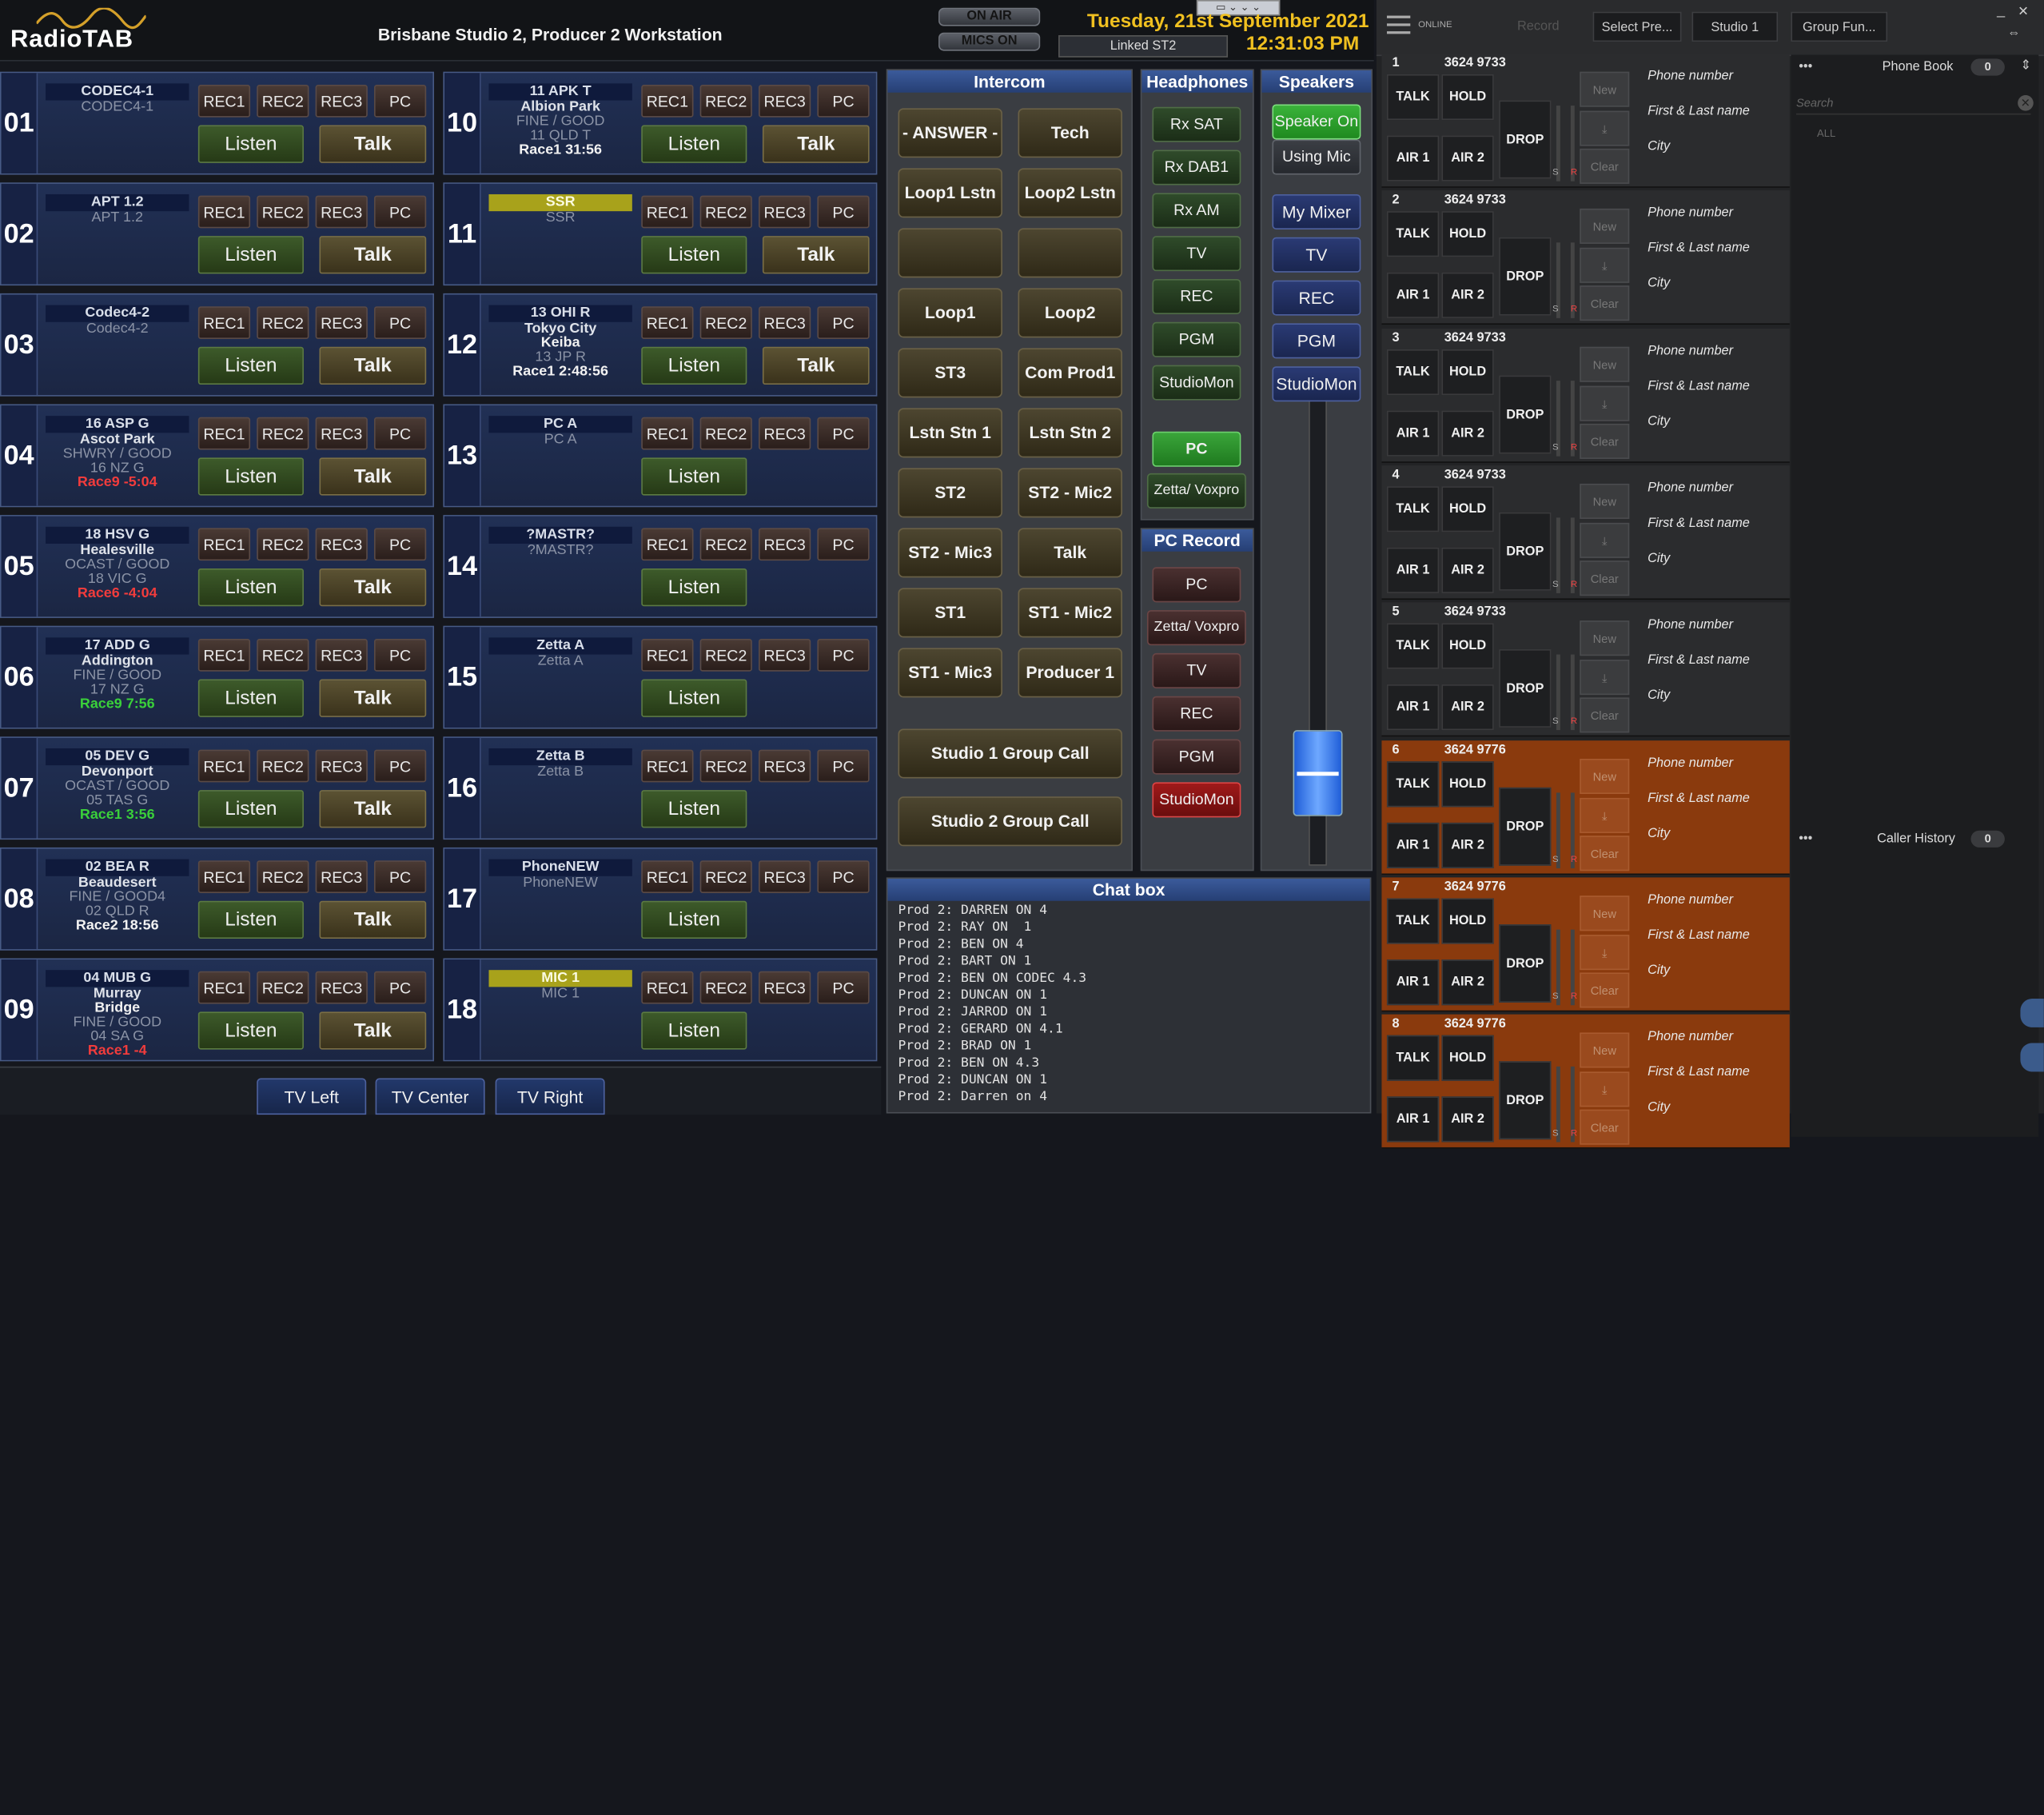  I want to click on headphones-rx-dab1-button: Rx DAB1, so click(1196, 167).